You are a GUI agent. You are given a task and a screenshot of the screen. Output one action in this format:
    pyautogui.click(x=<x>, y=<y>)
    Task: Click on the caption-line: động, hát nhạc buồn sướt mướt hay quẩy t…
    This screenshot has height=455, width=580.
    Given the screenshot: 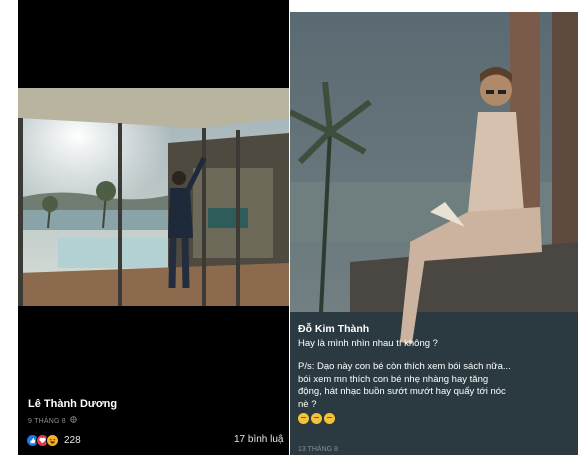 What is the action you would take?
    pyautogui.click(x=402, y=391)
    